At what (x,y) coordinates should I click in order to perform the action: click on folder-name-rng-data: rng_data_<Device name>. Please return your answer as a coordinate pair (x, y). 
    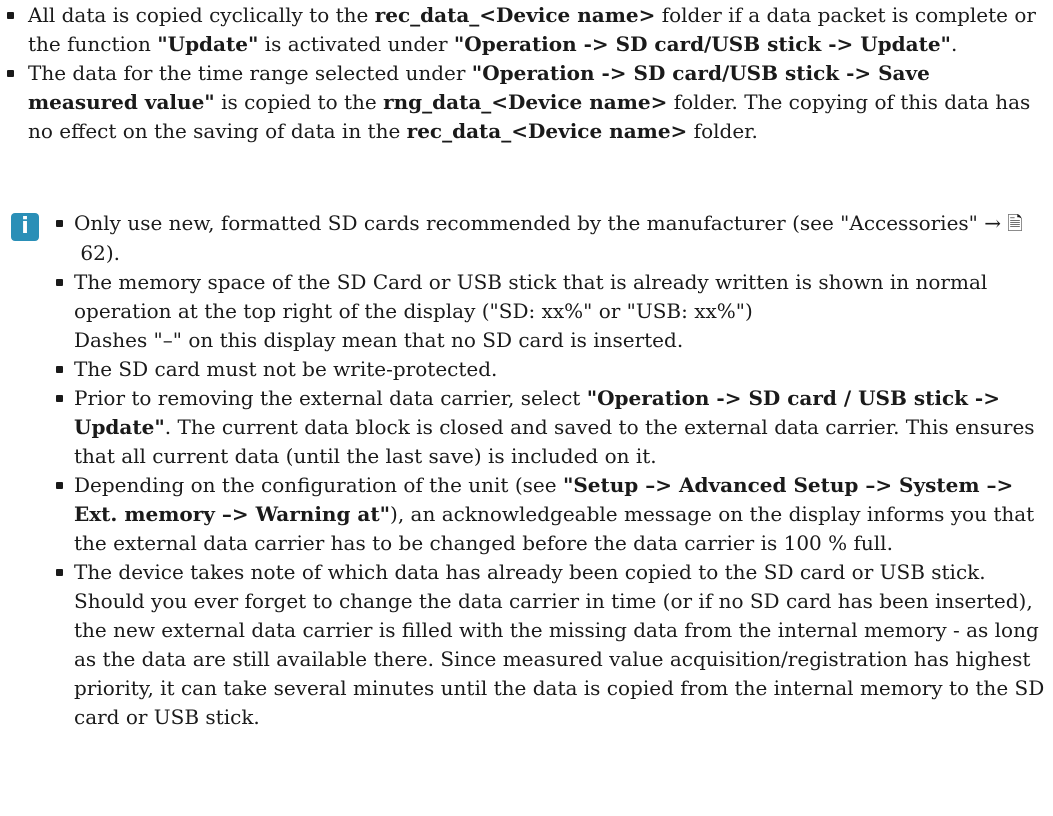
    Looking at the image, I should click on (525, 102).